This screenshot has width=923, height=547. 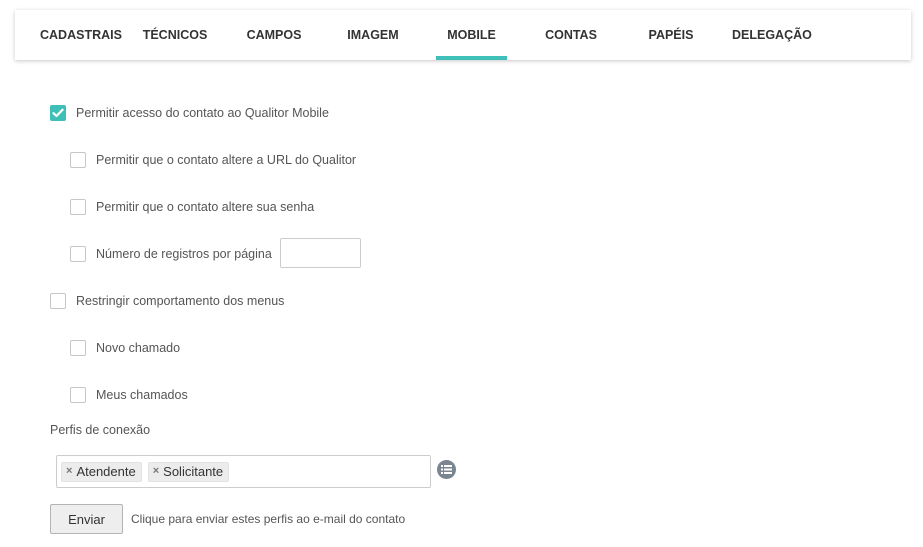 What do you see at coordinates (446, 469) in the screenshot?
I see `list-icon` at bounding box center [446, 469].